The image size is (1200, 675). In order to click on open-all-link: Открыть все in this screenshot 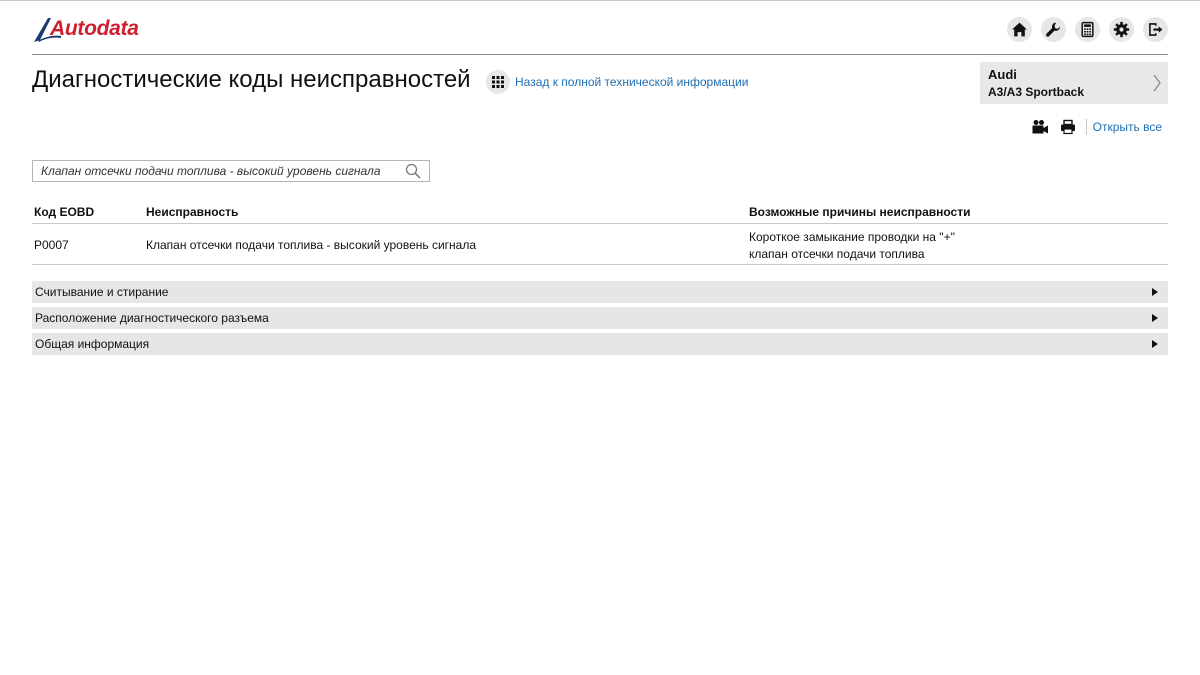, I will do `click(1127, 127)`.